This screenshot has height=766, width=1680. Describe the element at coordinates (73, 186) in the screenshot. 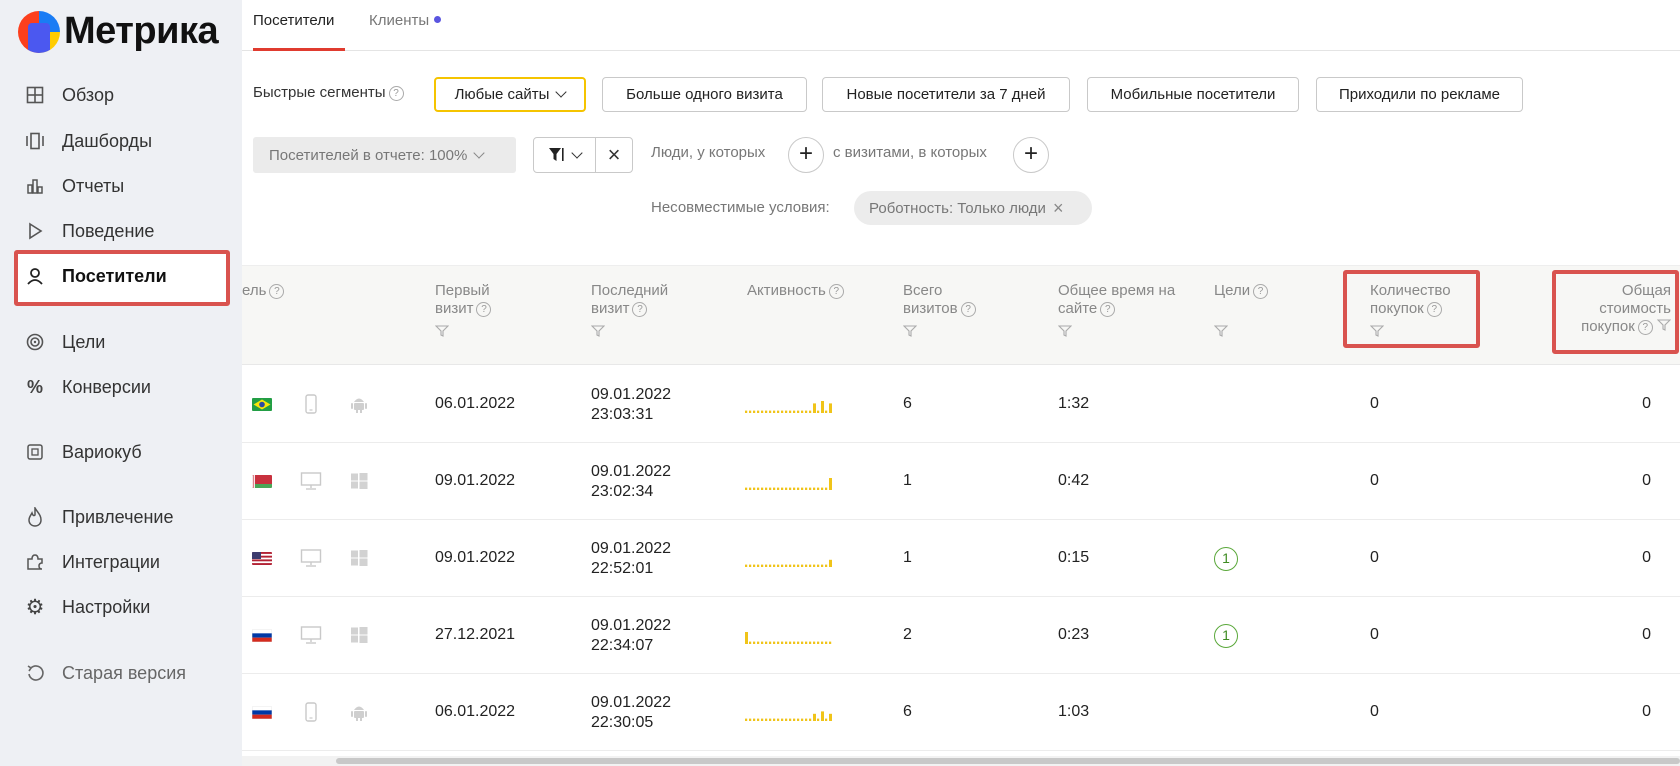

I see `sidebar-item-reports: Отчеты` at that location.